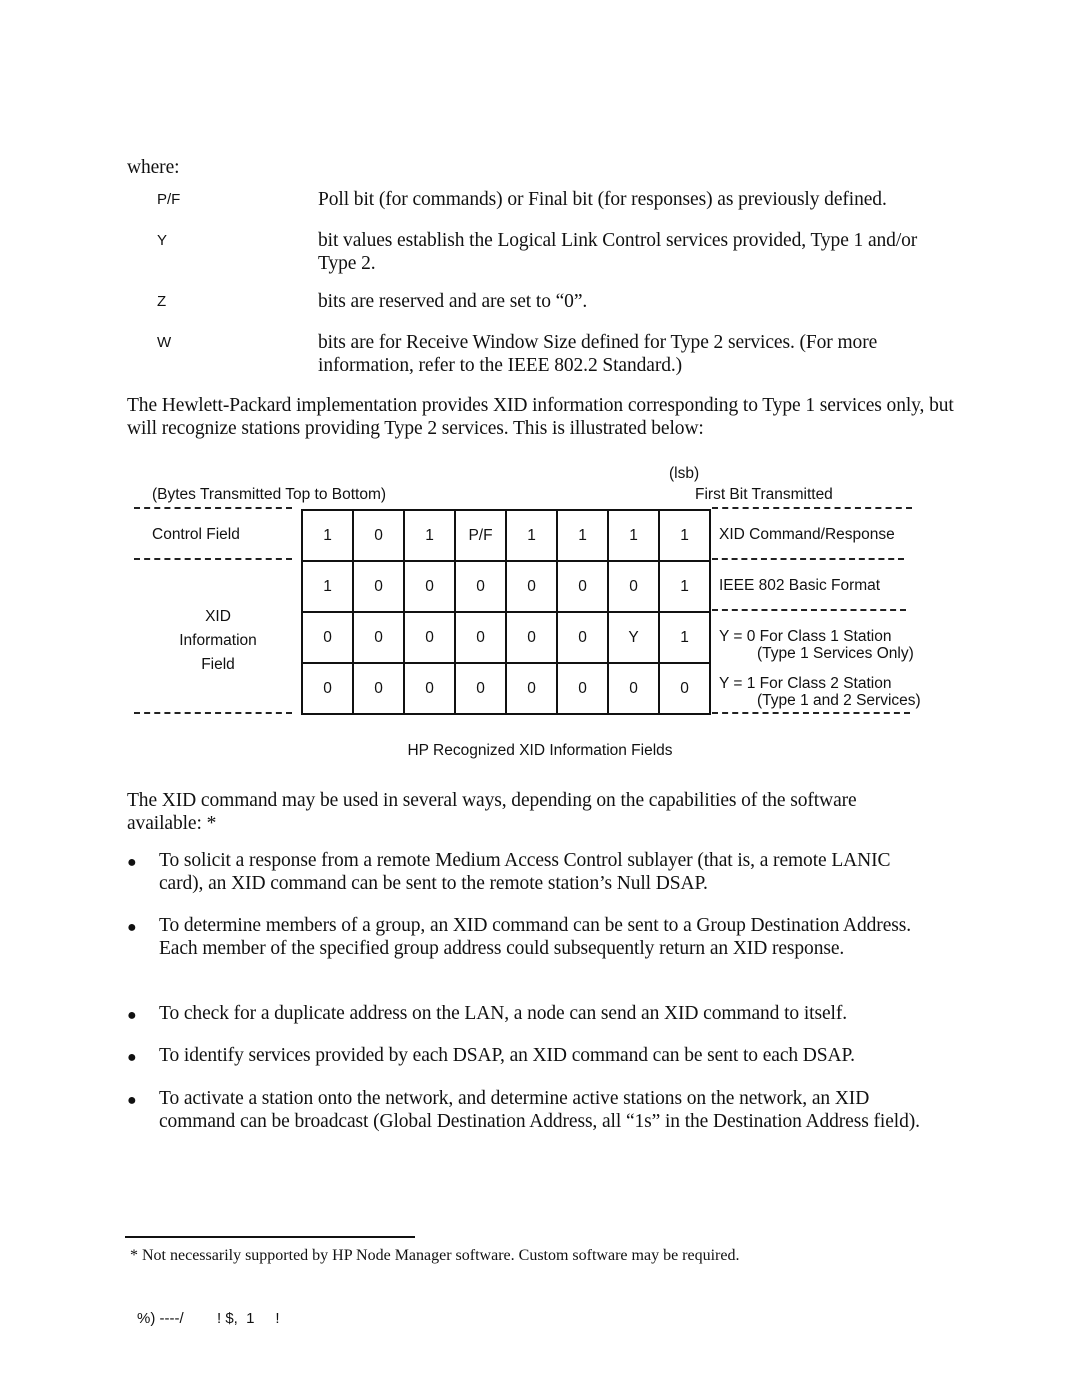 The image size is (1080, 1397). I want to click on row-desc-class2-note: (Type 1 and 2 Services), so click(839, 700).